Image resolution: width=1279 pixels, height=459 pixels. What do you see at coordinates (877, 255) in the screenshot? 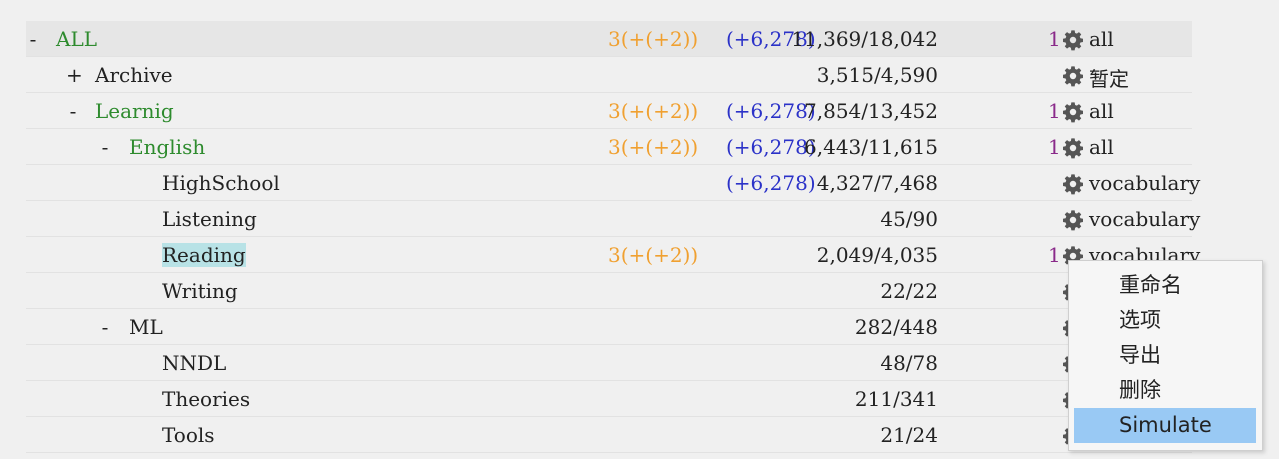
I see `due-total: 2,049/4,035` at bounding box center [877, 255].